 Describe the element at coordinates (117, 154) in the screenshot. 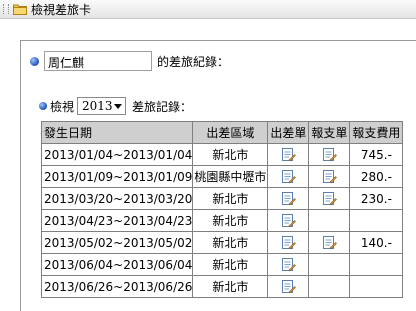

I see `cell-date: 2013/01/04~2013/01/04` at that location.